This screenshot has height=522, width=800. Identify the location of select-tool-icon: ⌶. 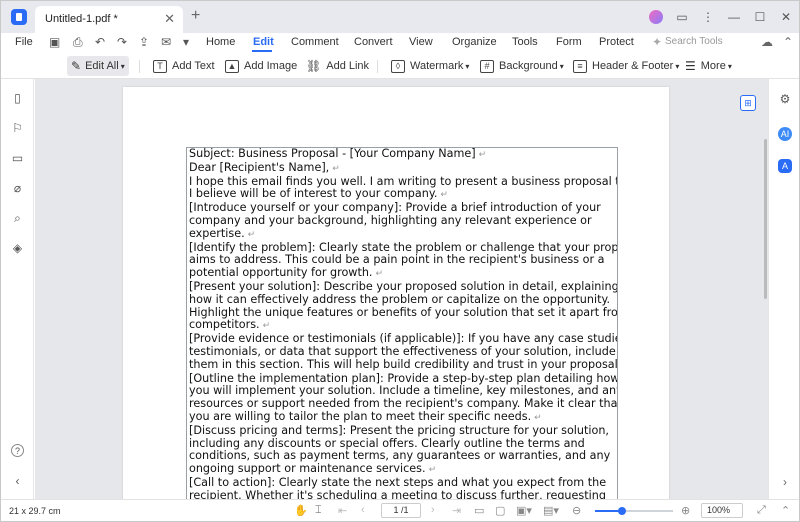
(318, 510).